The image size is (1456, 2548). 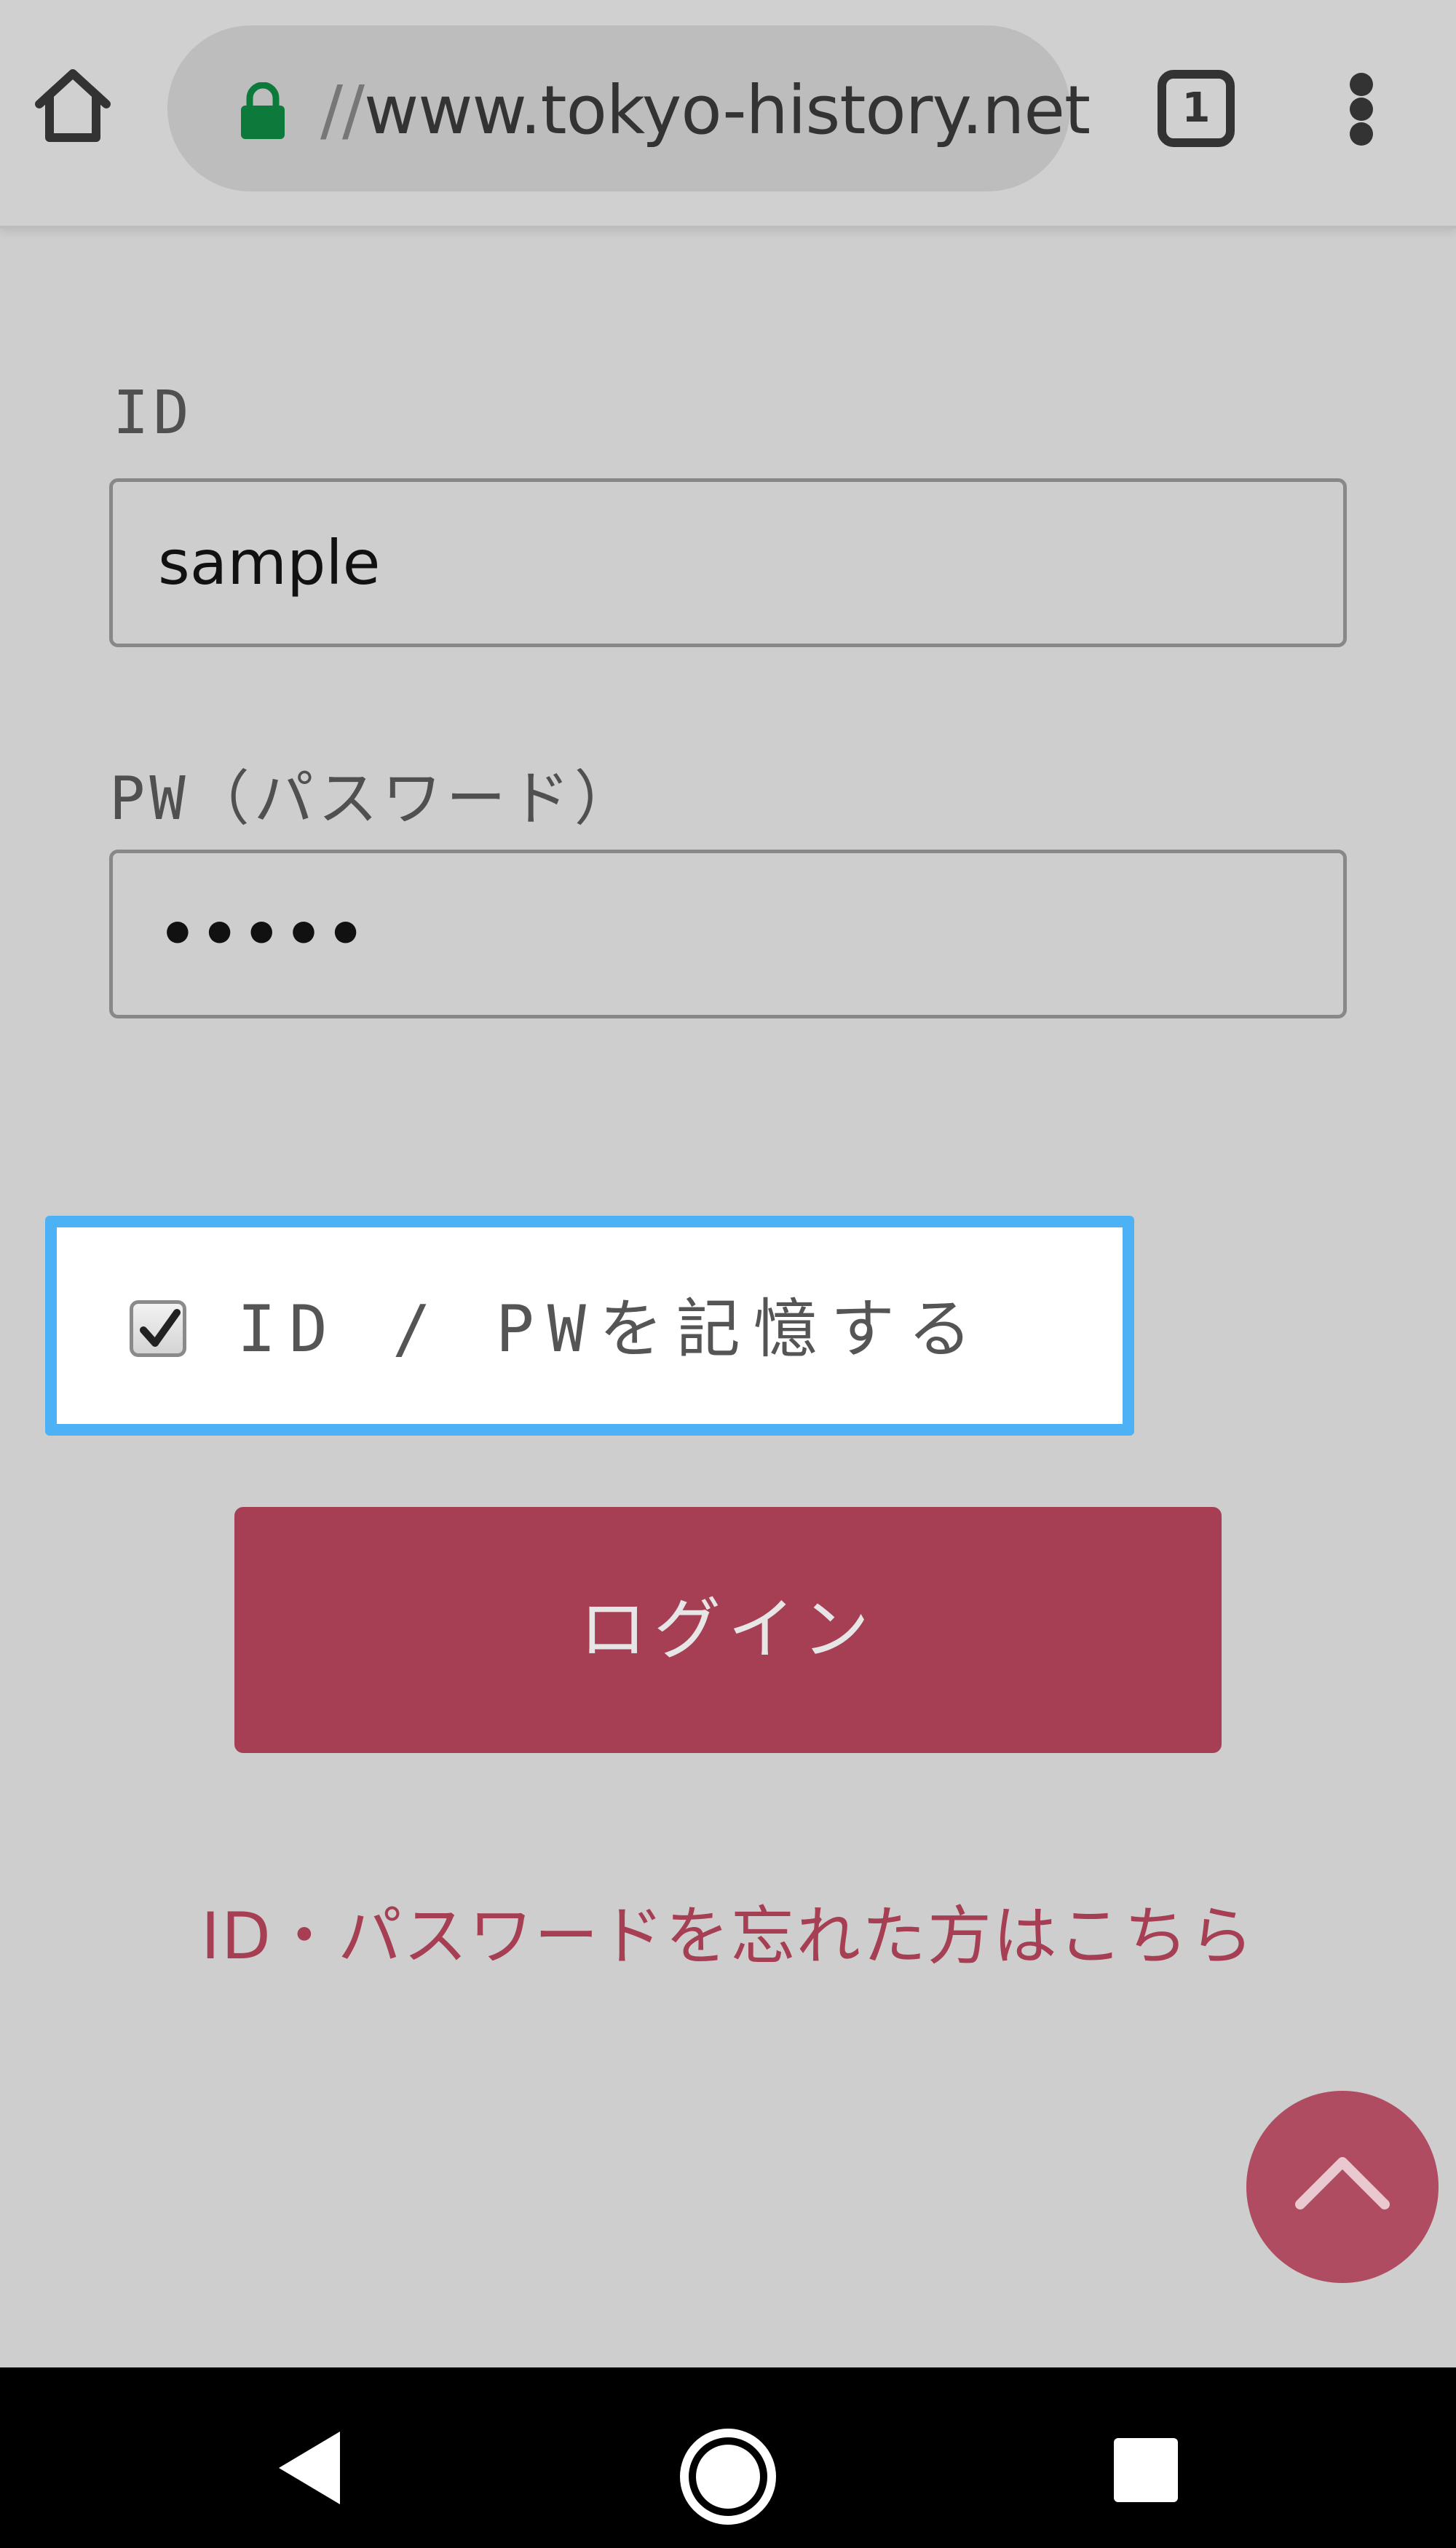 I want to click on check-icon, so click(x=160, y=1328).